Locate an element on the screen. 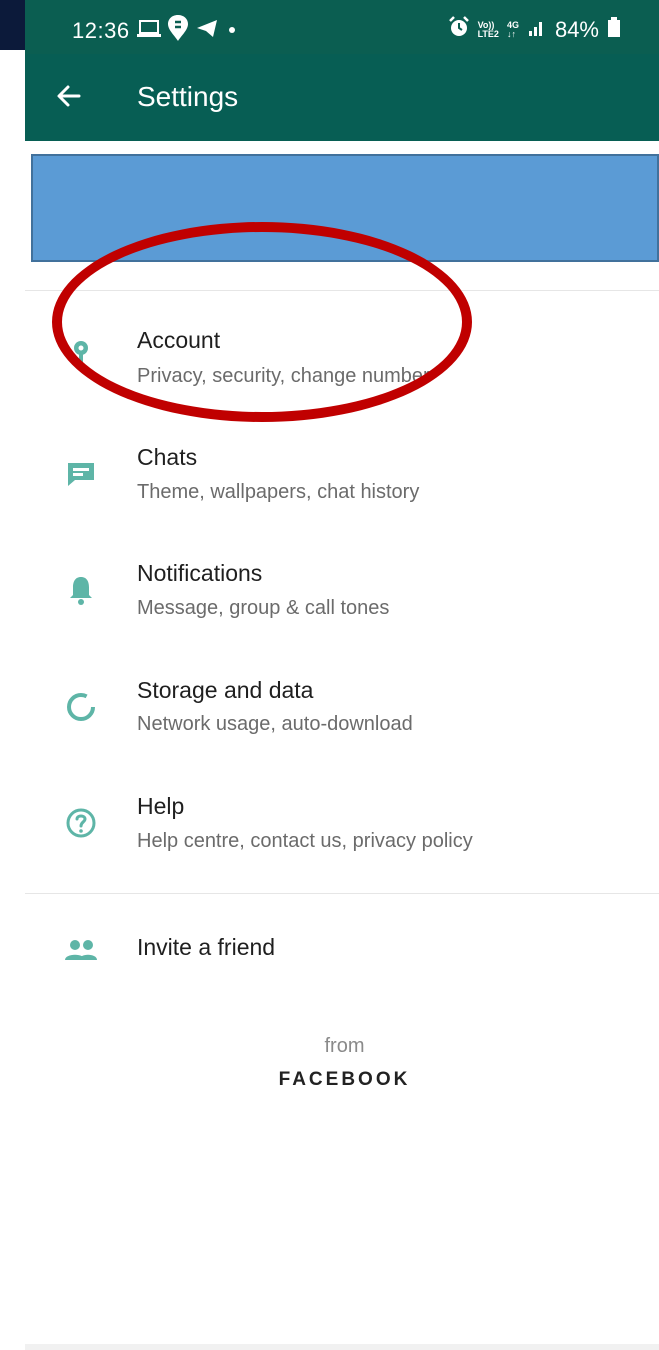 The height and width of the screenshot is (1350, 659). people-icon is located at coordinates (81, 950).